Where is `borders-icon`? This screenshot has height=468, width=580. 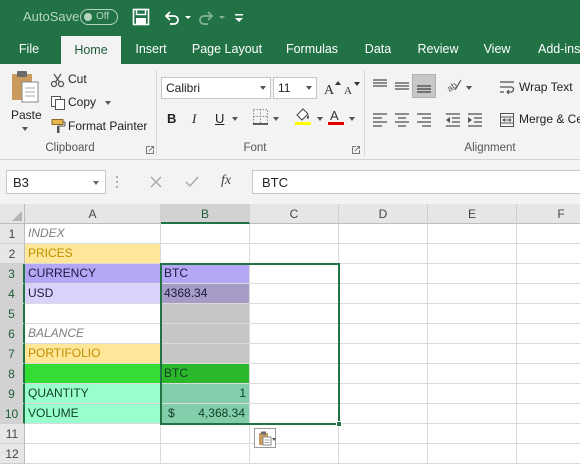 borders-icon is located at coordinates (261, 117).